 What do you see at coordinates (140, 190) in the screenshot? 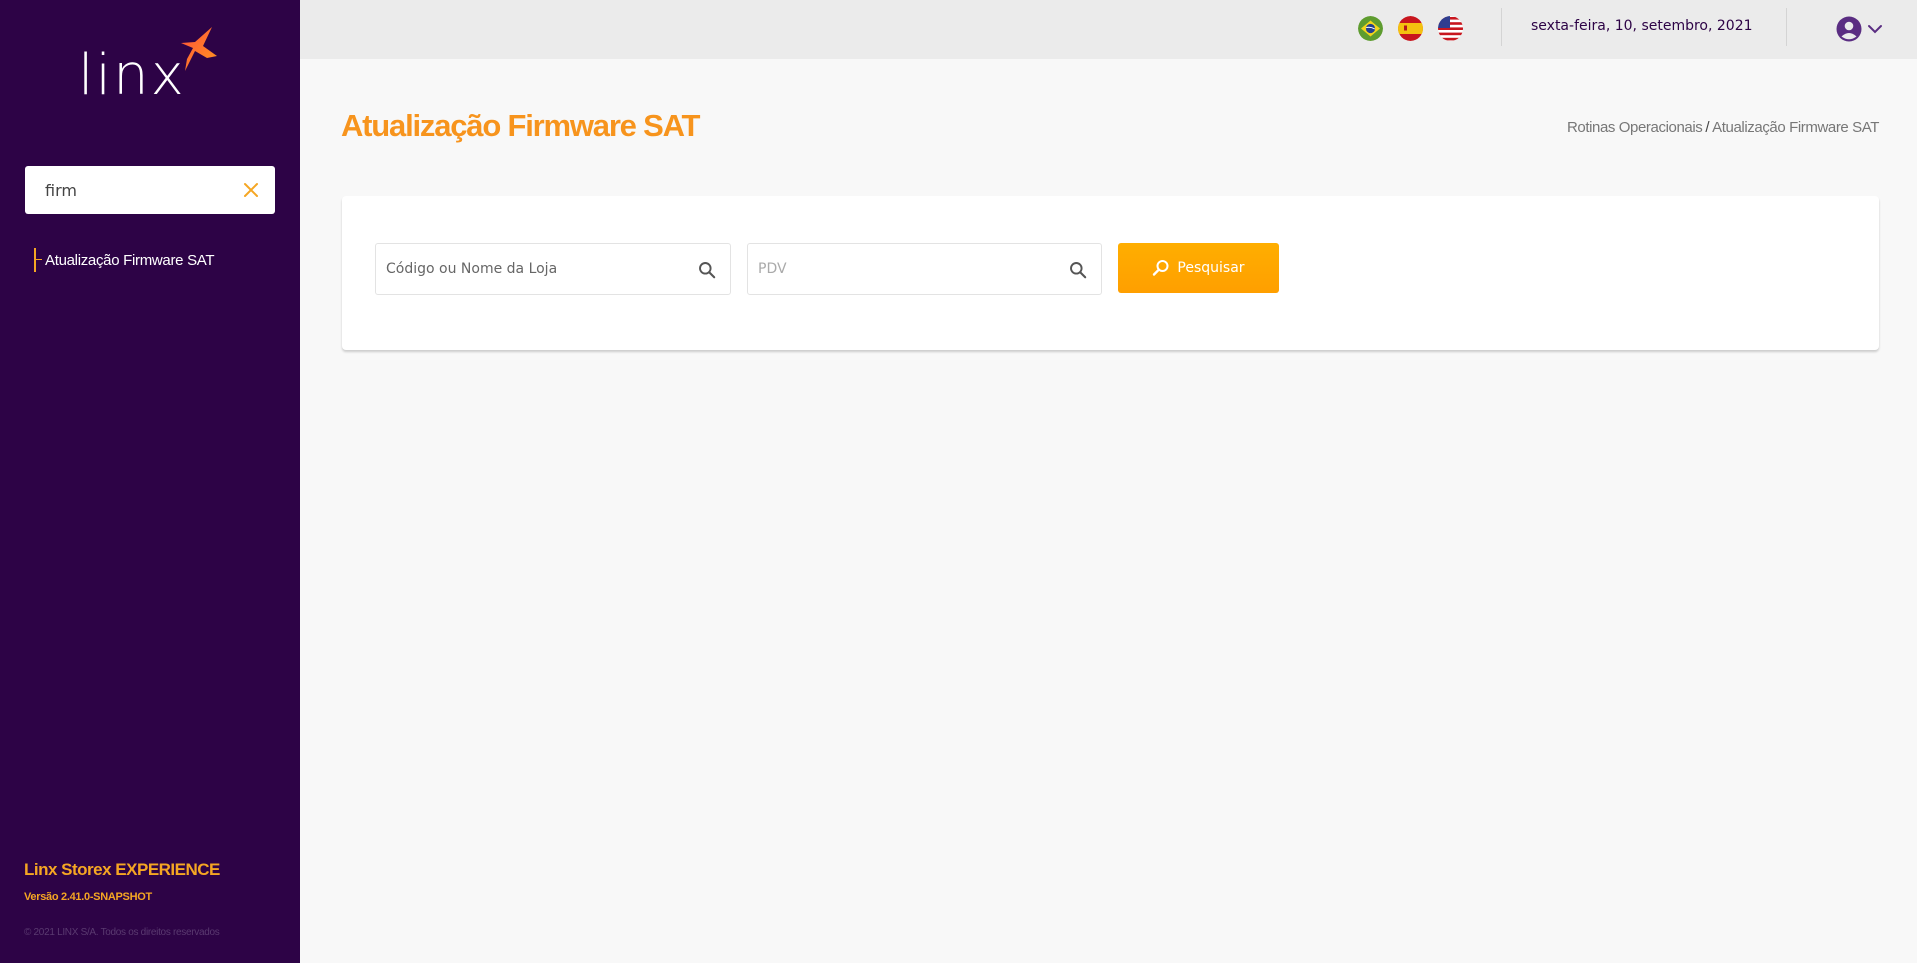
I see `menu-search-input` at bounding box center [140, 190].